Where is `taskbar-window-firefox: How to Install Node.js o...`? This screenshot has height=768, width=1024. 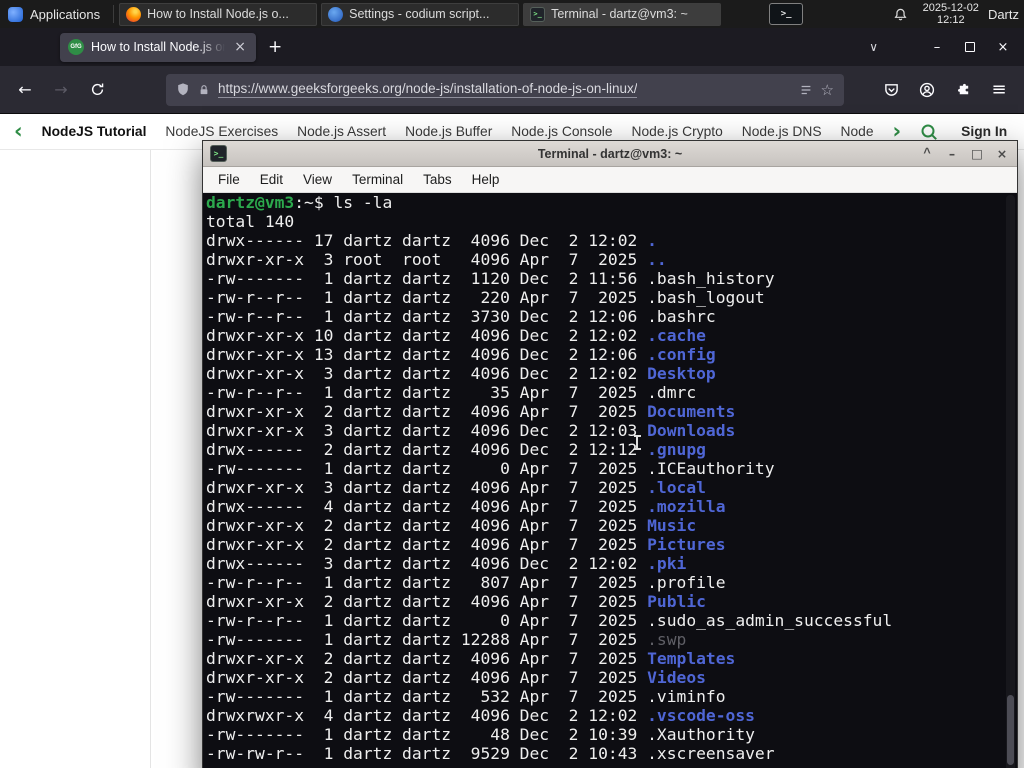 taskbar-window-firefox: How to Install Node.js o... is located at coordinates (218, 14).